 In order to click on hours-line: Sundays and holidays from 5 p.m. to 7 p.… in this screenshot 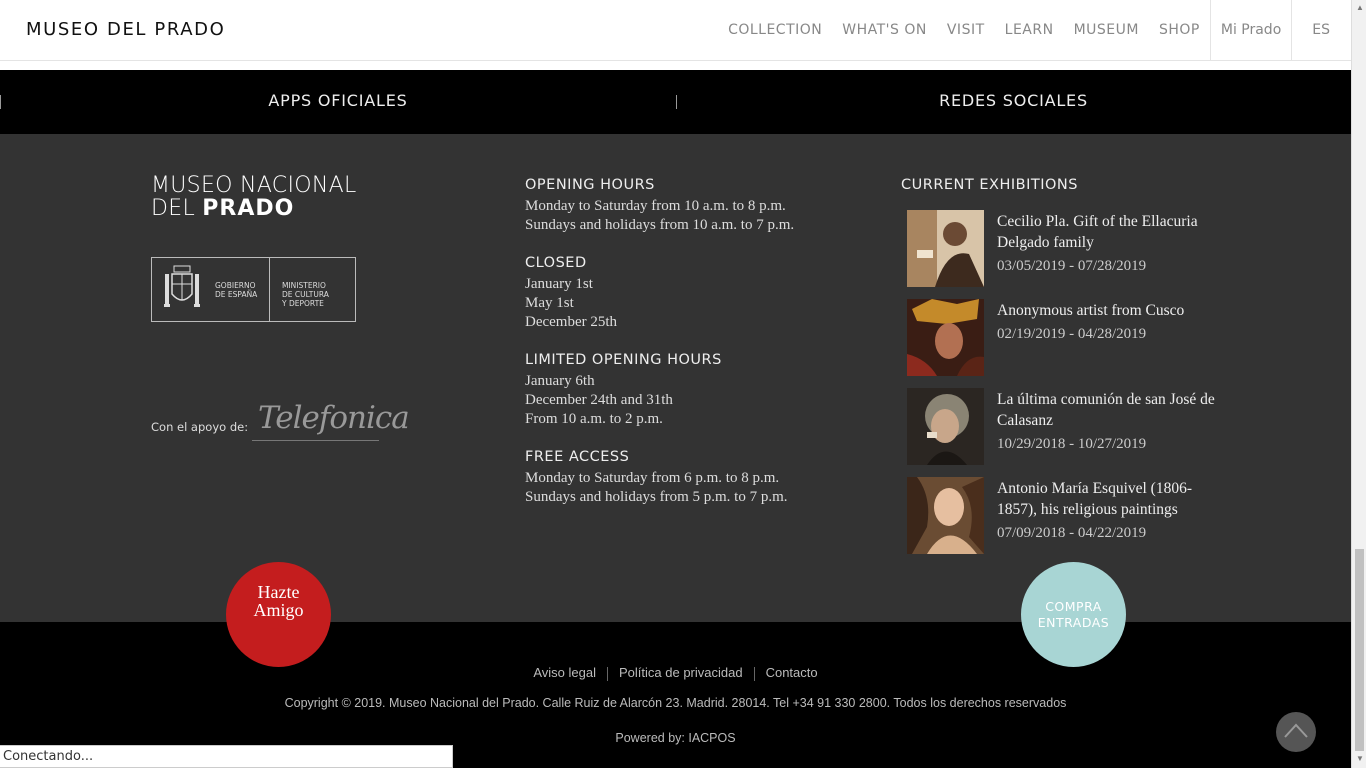, I will do `click(656, 497)`.